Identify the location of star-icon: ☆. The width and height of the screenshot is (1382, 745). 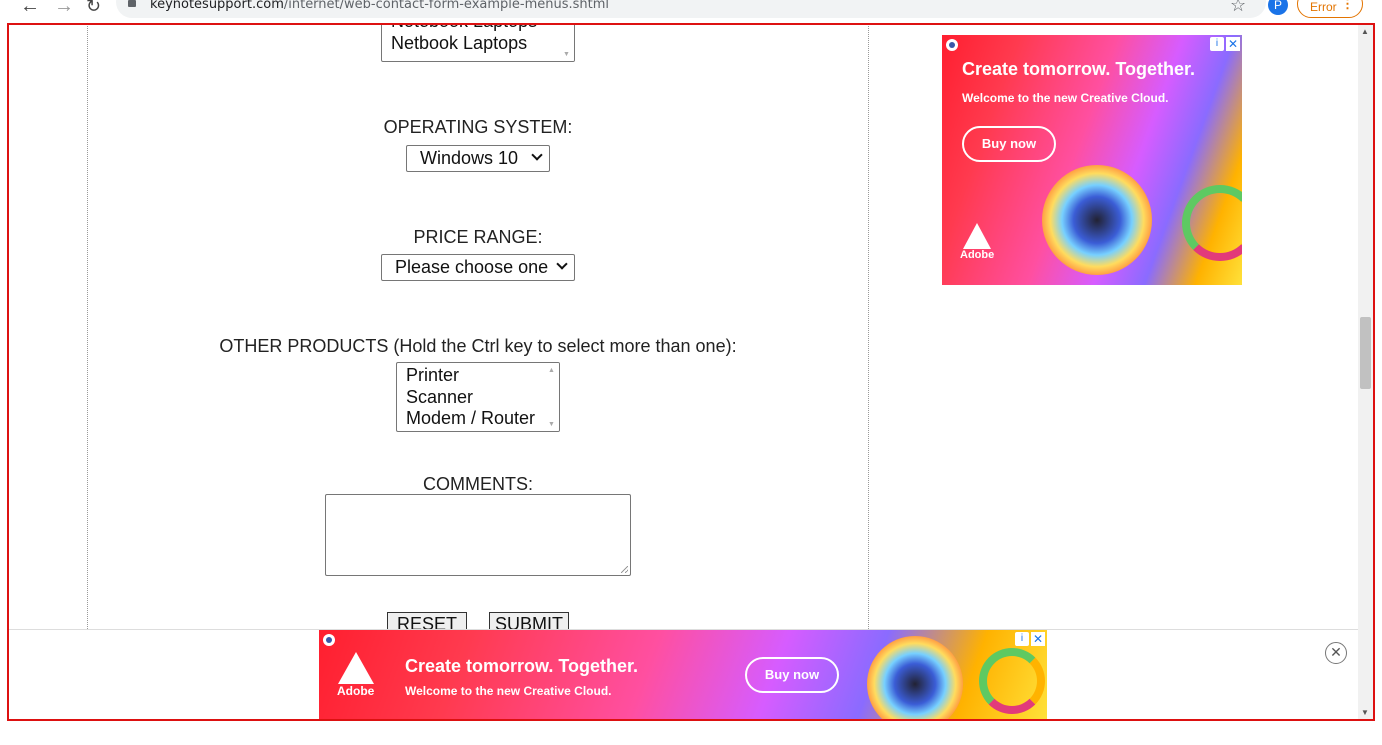
(1238, 8).